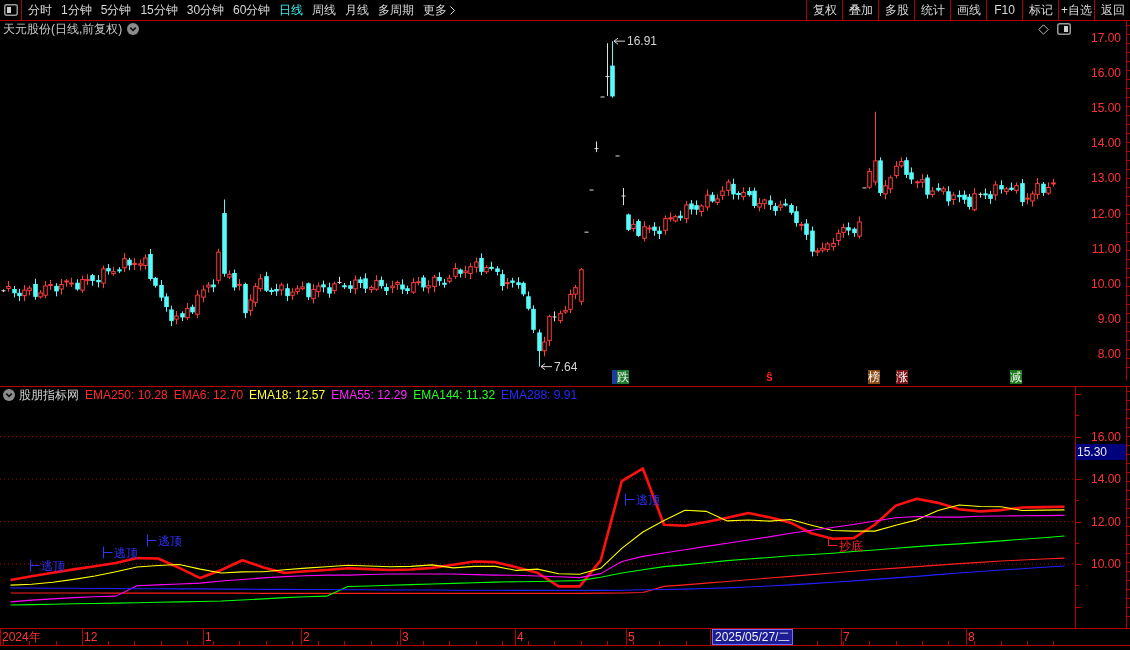  Describe the element at coordinates (439, 10) in the screenshot. I see `more-button: 更多` at that location.